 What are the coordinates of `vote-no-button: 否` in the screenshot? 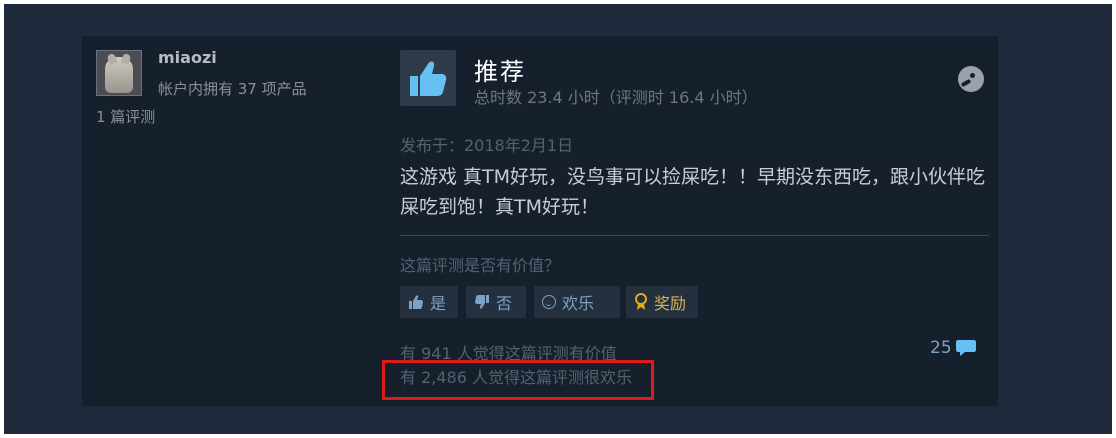 It's located at (496, 302).